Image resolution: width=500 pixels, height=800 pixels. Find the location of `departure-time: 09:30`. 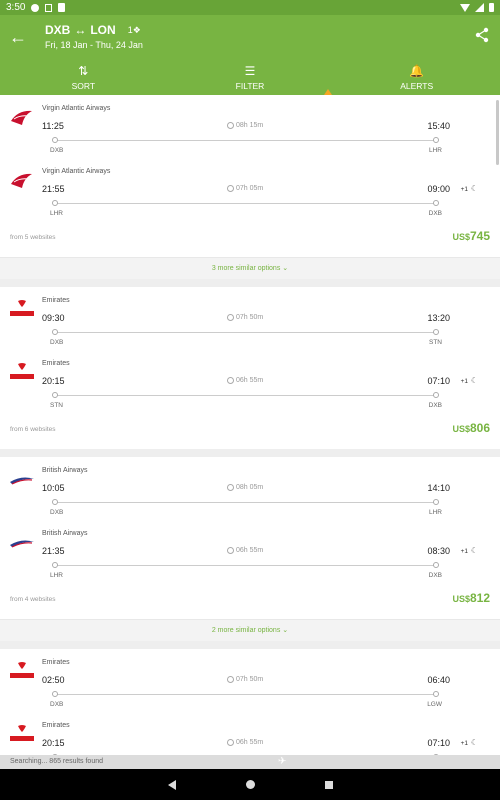

departure-time: 09:30 is located at coordinates (53, 318).